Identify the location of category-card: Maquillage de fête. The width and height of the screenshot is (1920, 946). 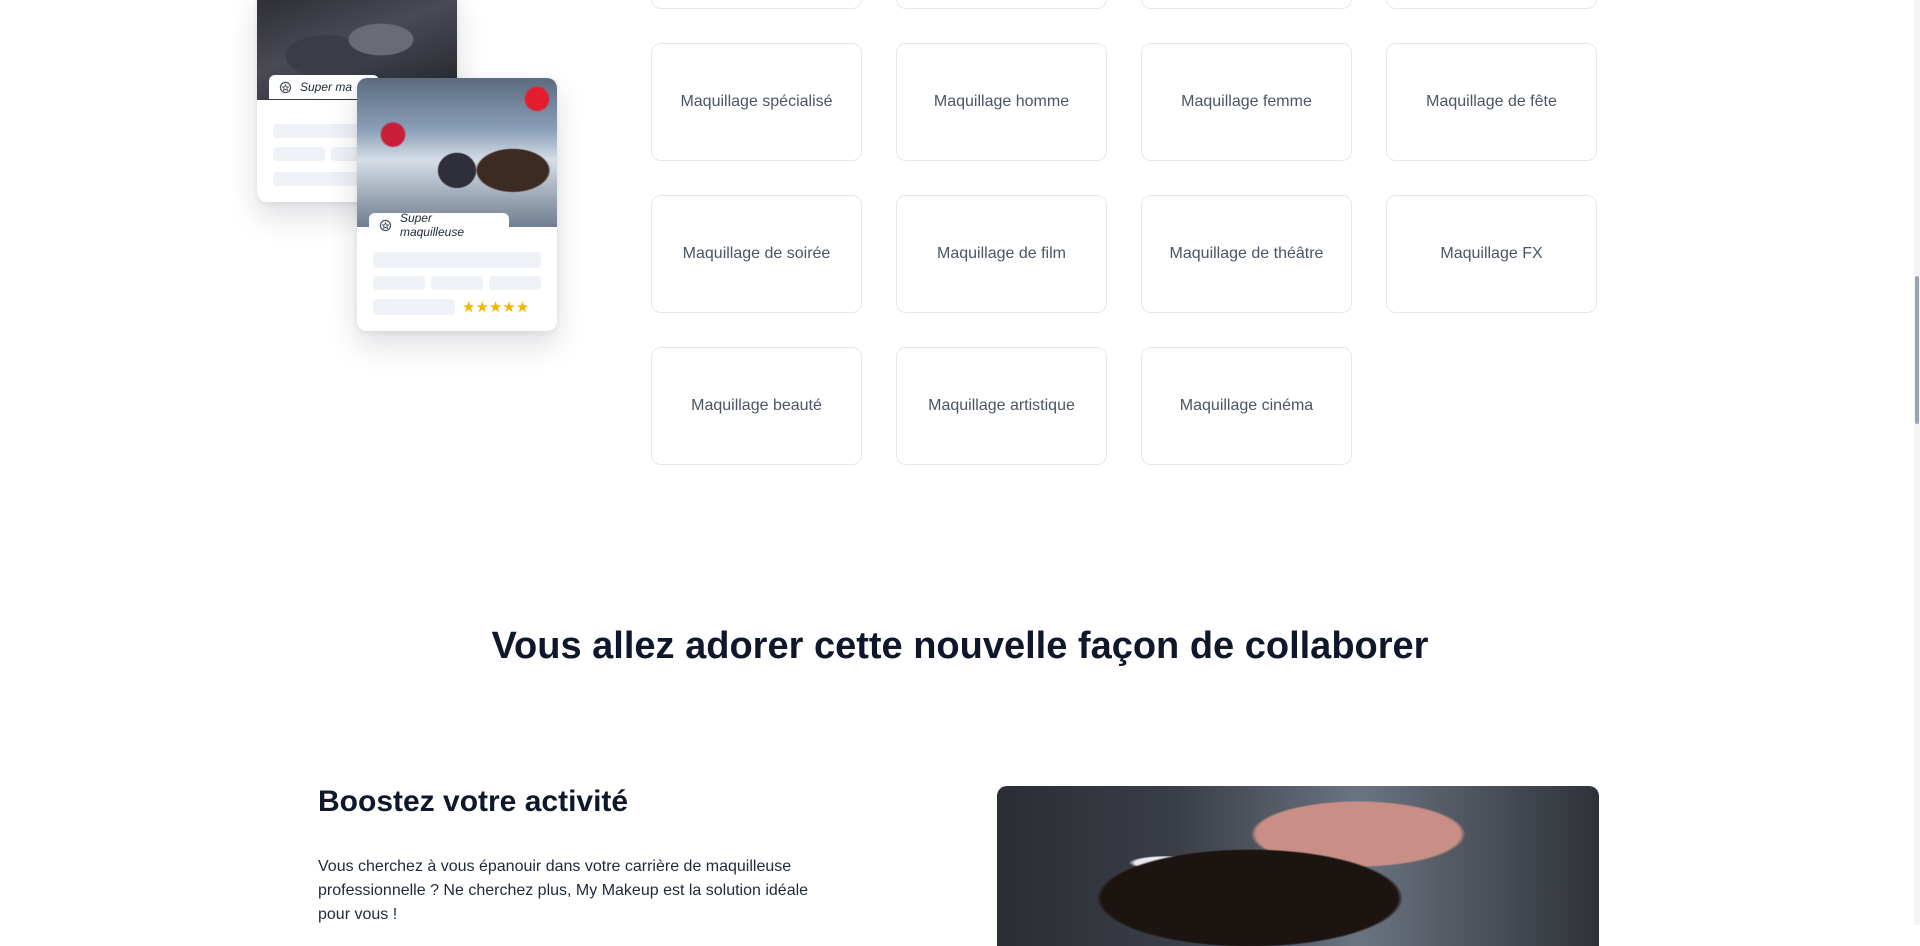
(1491, 102).